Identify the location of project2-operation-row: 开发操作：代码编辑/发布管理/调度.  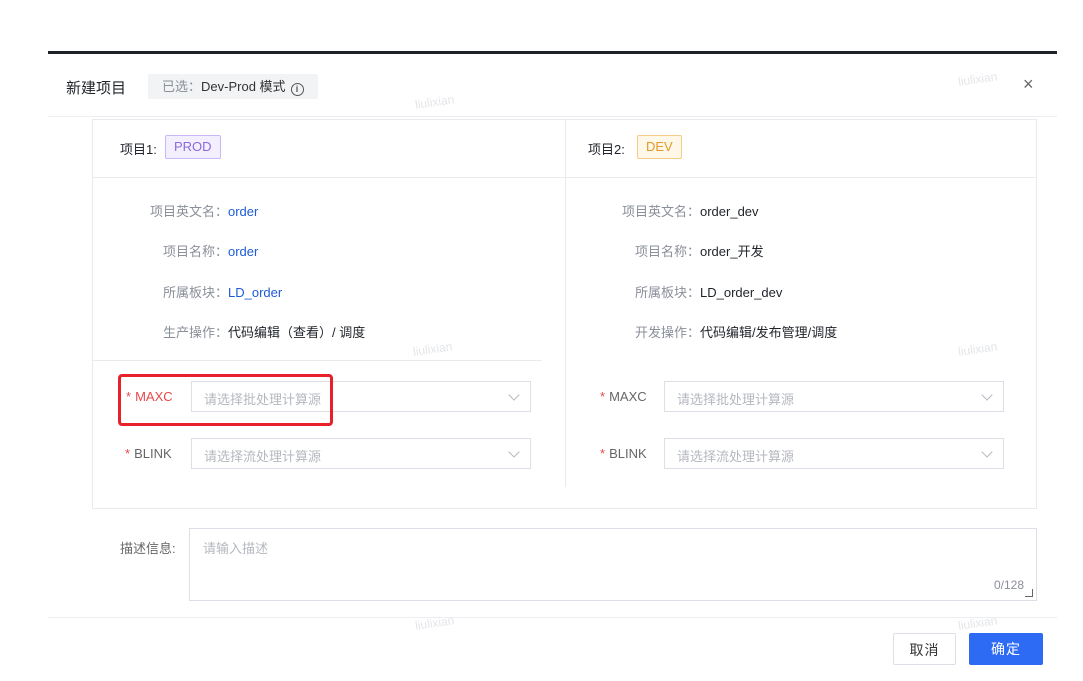
(718, 331).